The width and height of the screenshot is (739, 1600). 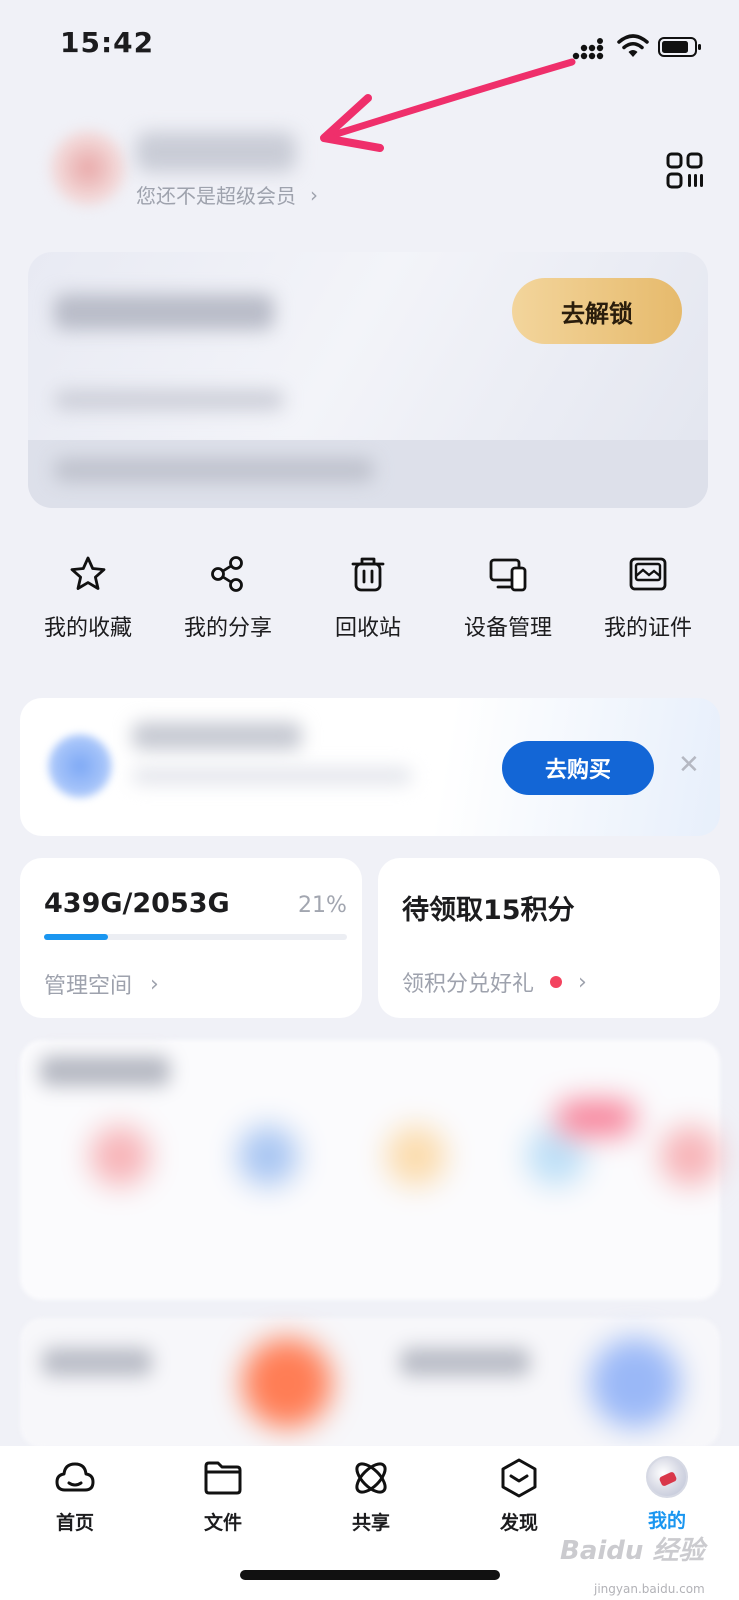 I want to click on close-icon: ✕, so click(x=689, y=765).